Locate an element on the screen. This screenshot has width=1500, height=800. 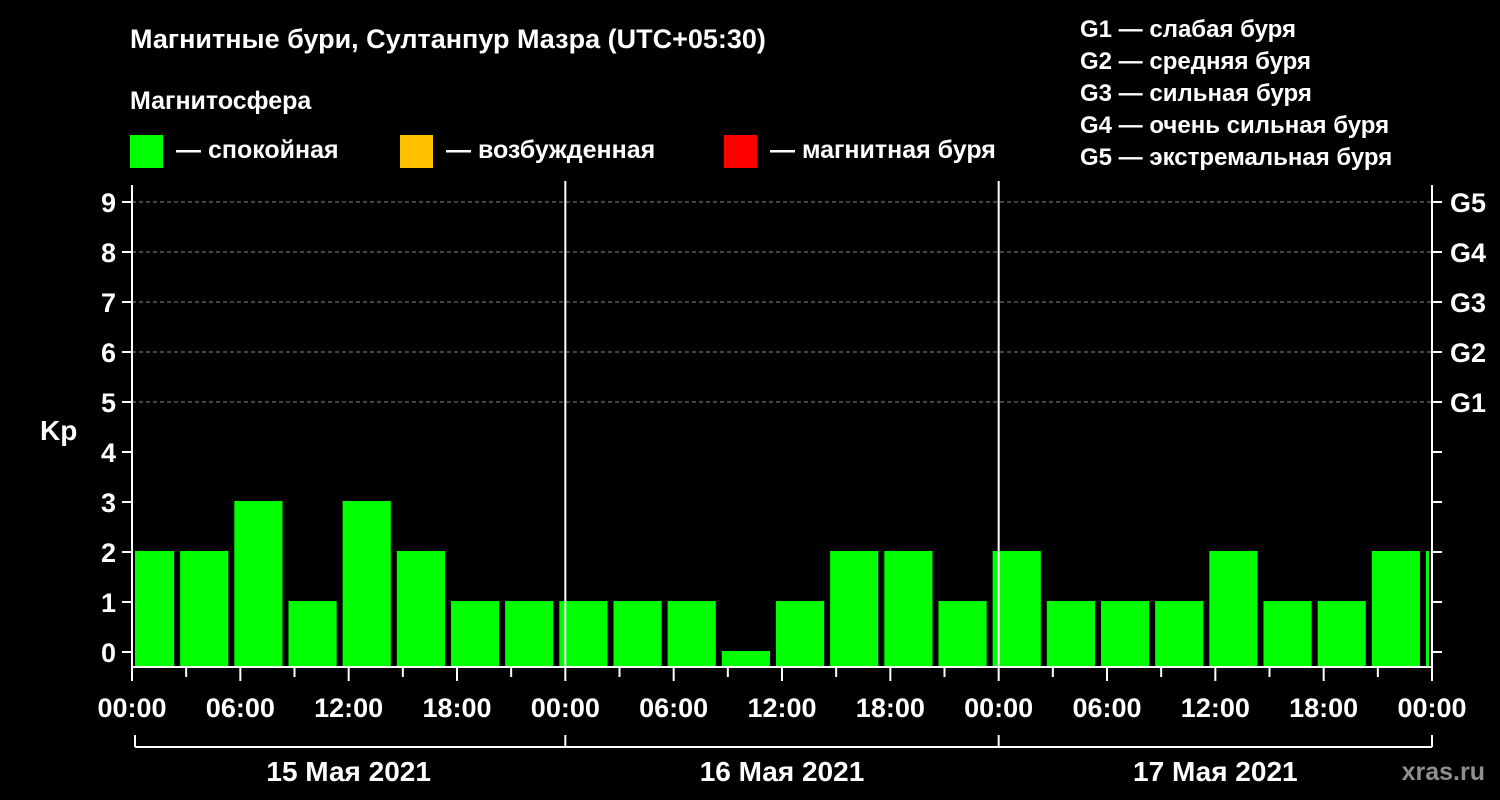
storm-level-label: G4 is located at coordinates (1468, 253).